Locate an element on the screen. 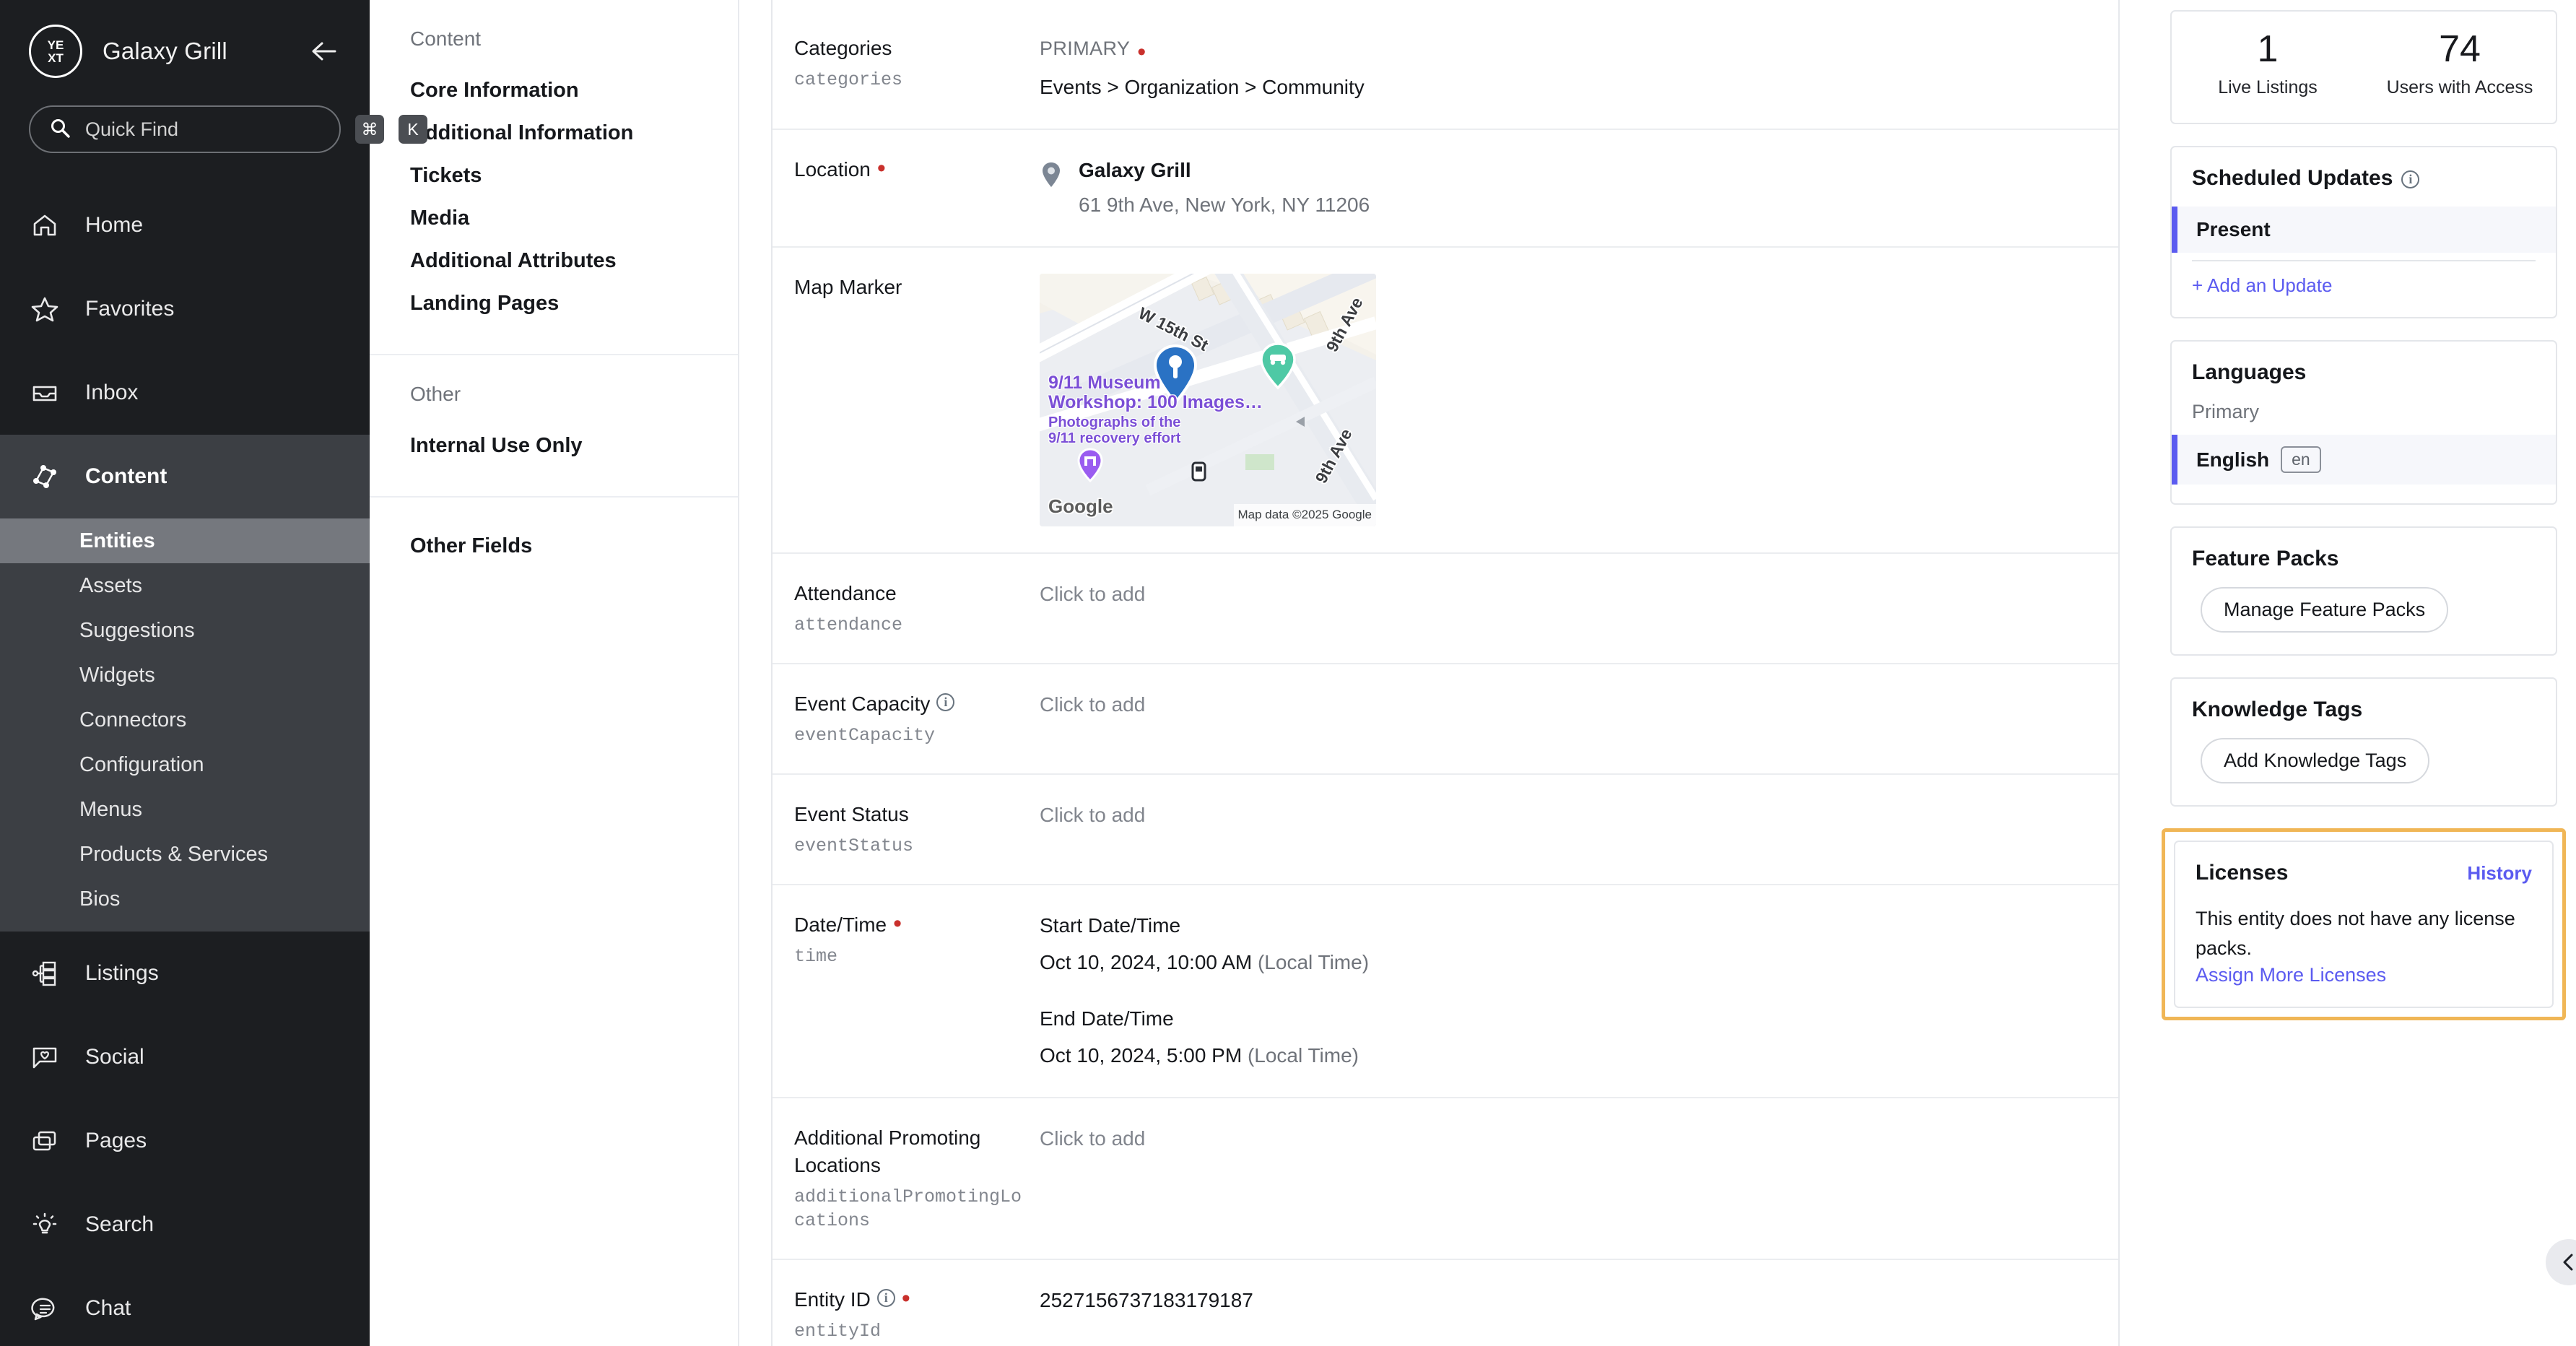  map-attribution: Map data ©2025 Google is located at coordinates (1304, 515).